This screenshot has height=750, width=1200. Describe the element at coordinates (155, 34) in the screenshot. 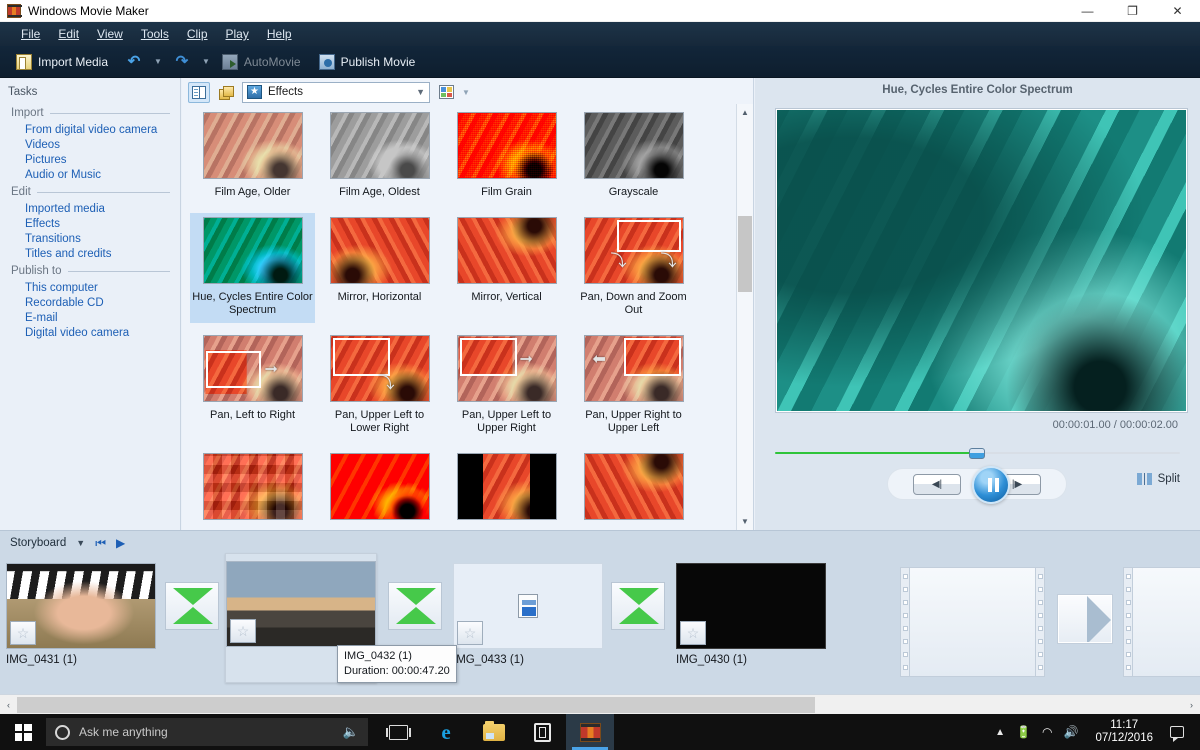

I see `menu-tools: Tools` at that location.